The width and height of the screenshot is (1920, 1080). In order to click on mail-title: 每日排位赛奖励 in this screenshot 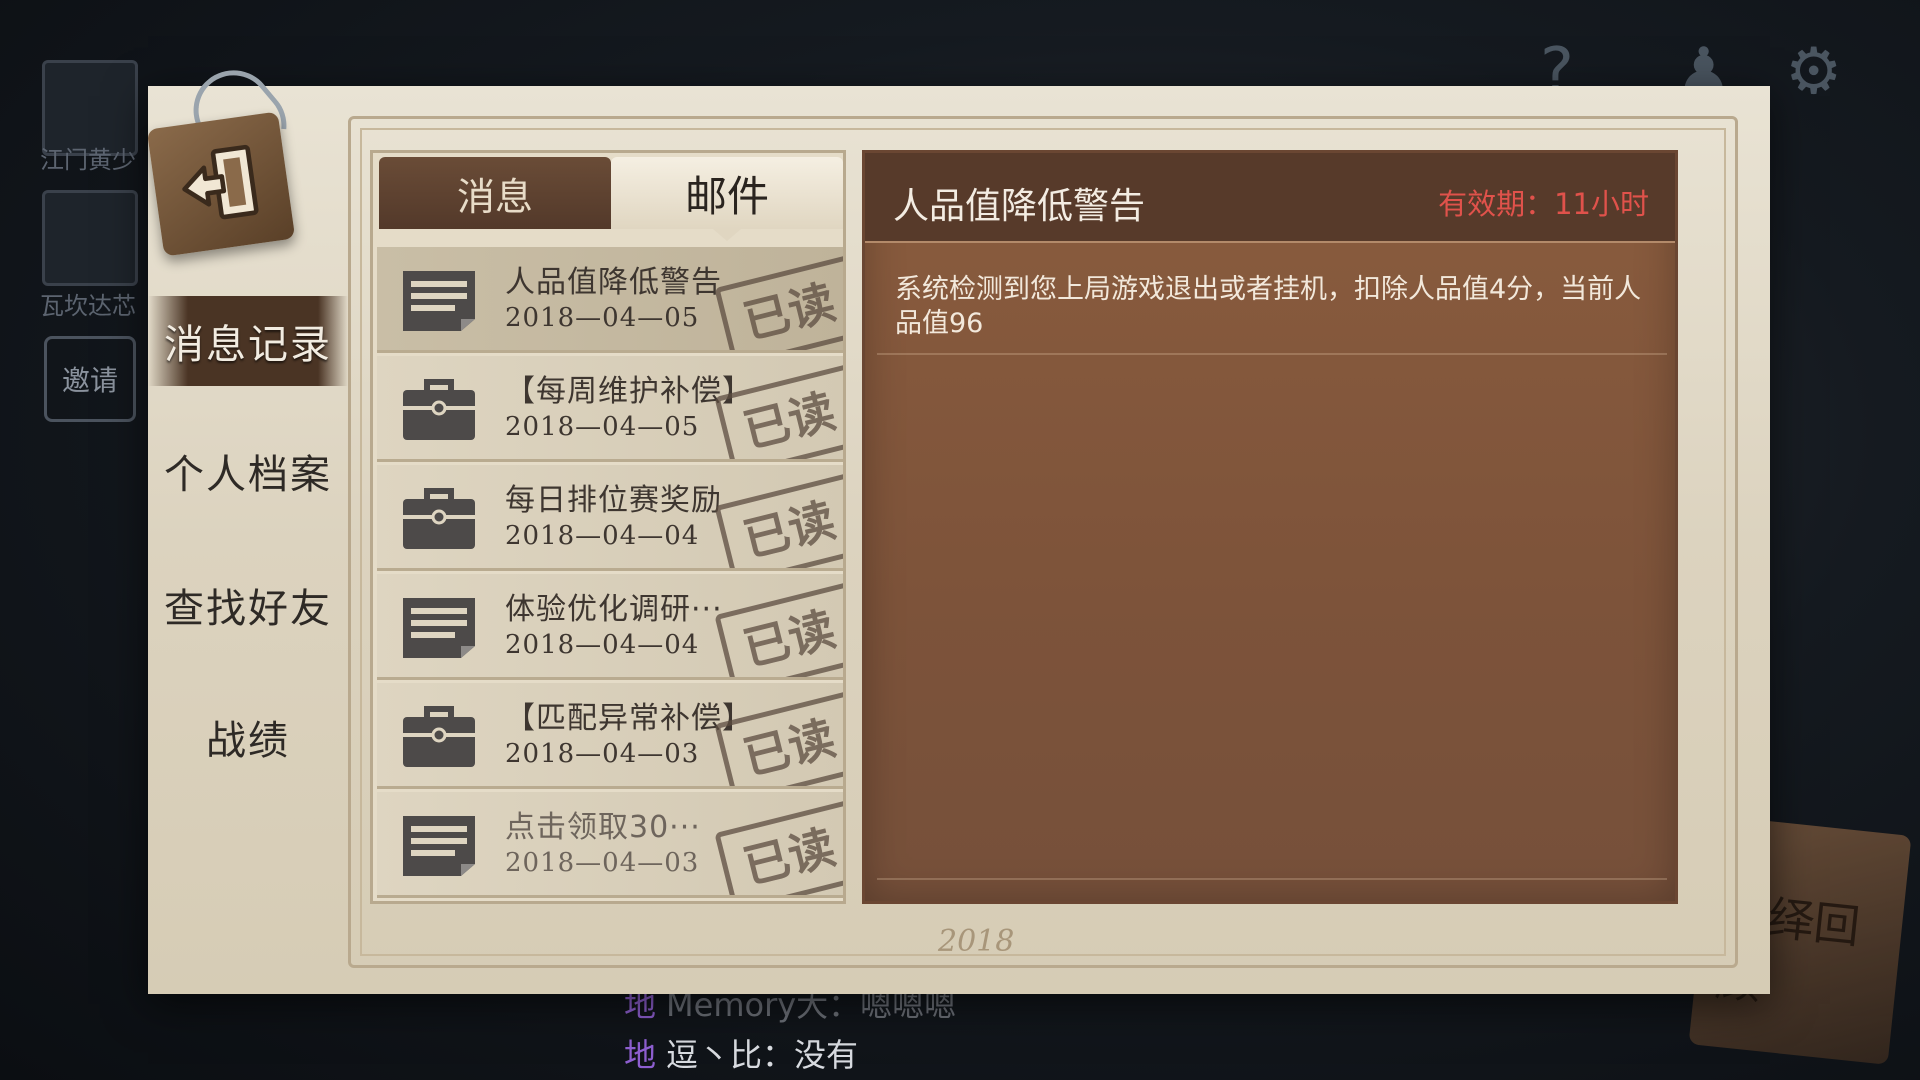, I will do `click(613, 500)`.